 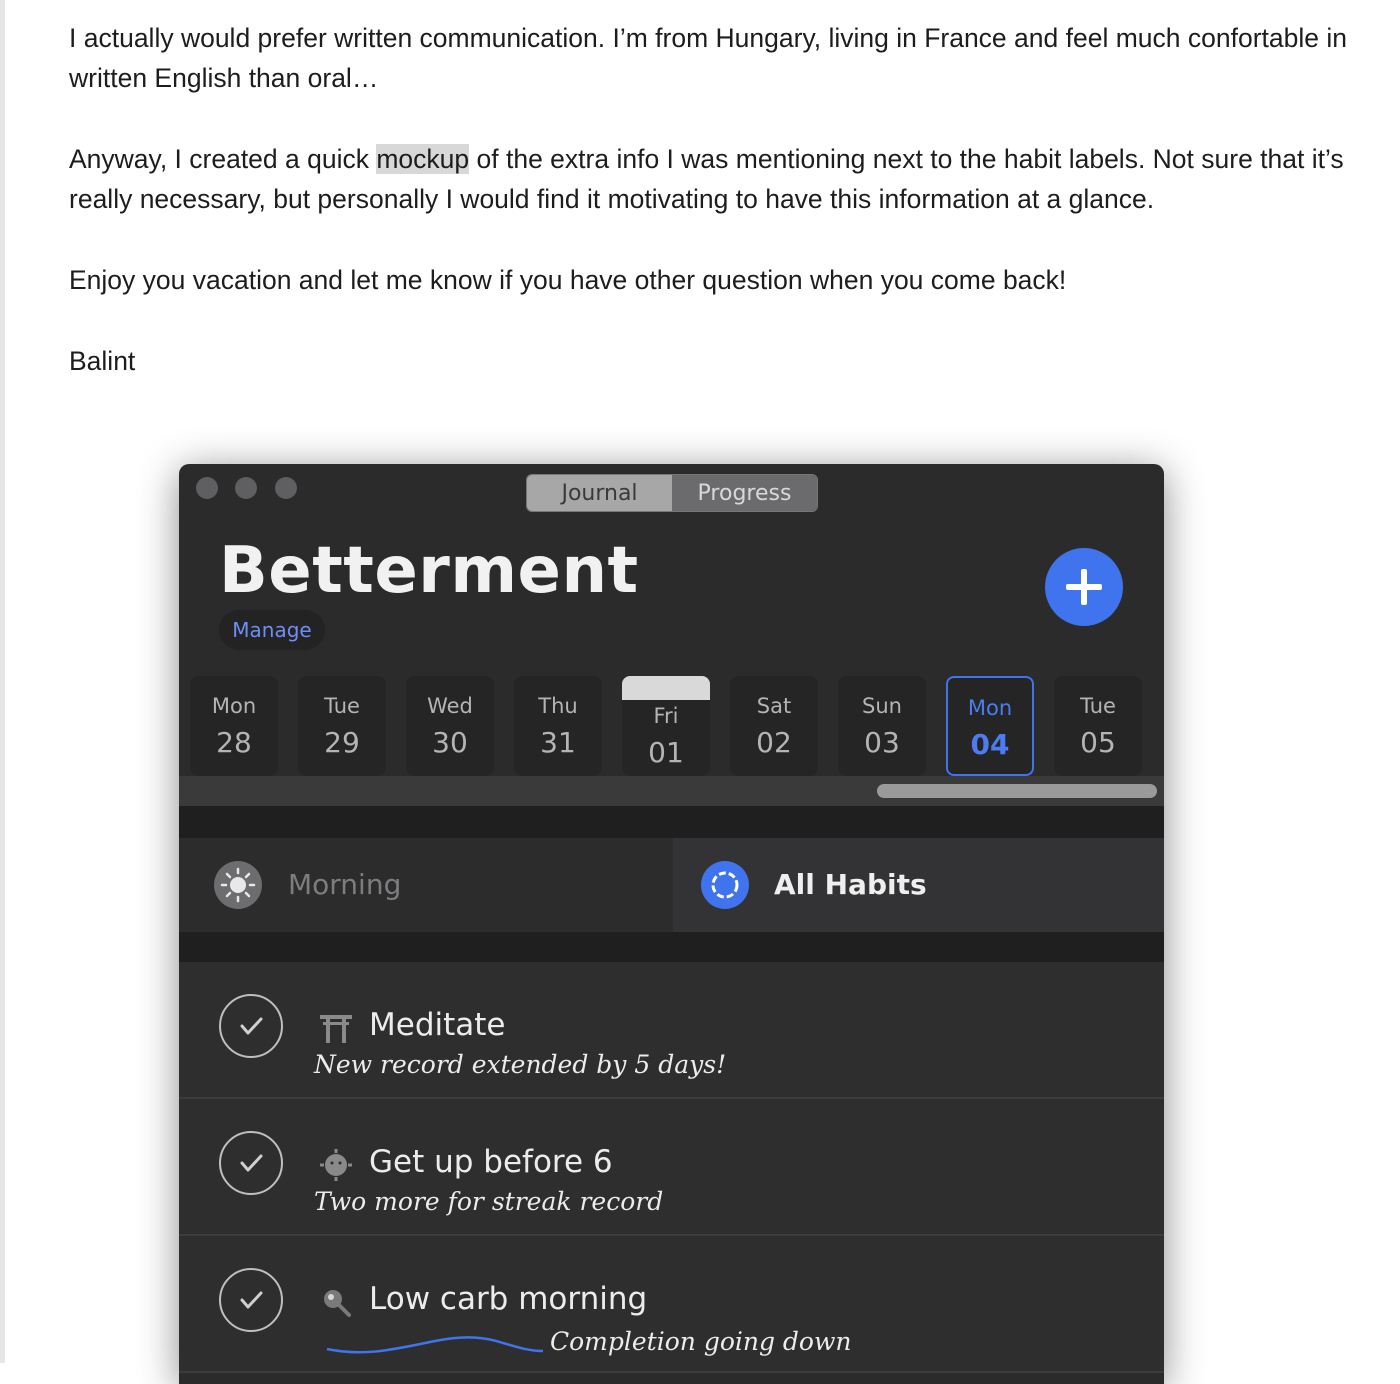 I want to click on sun-emoji-icon, so click(x=336, y=1165).